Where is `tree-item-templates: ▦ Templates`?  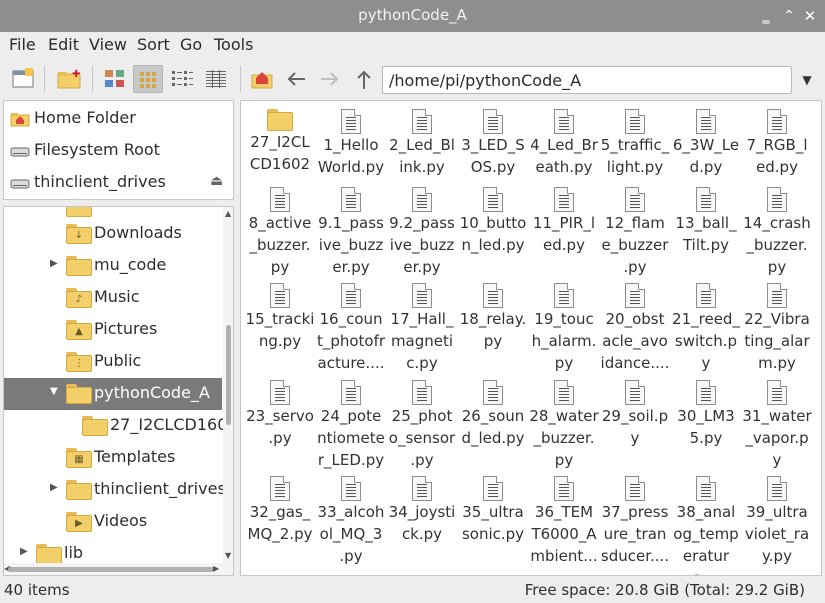
tree-item-templates: ▦ Templates is located at coordinates (113, 458).